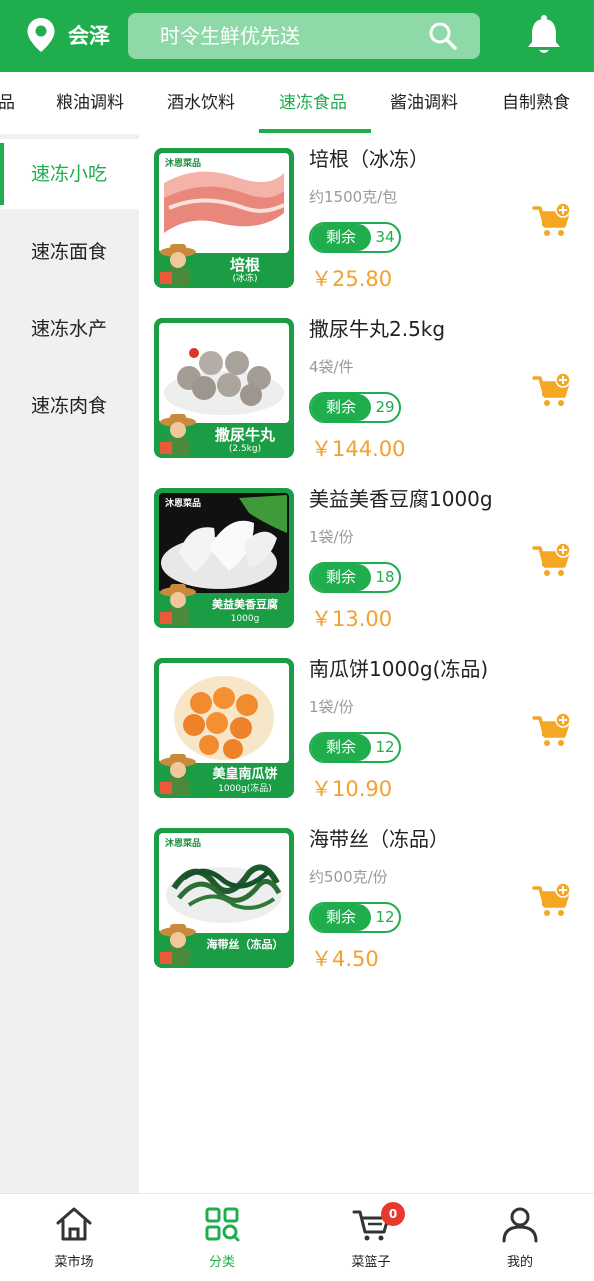 This screenshot has width=594, height=1281. I want to click on product-price: ￥10.90, so click(352, 789).